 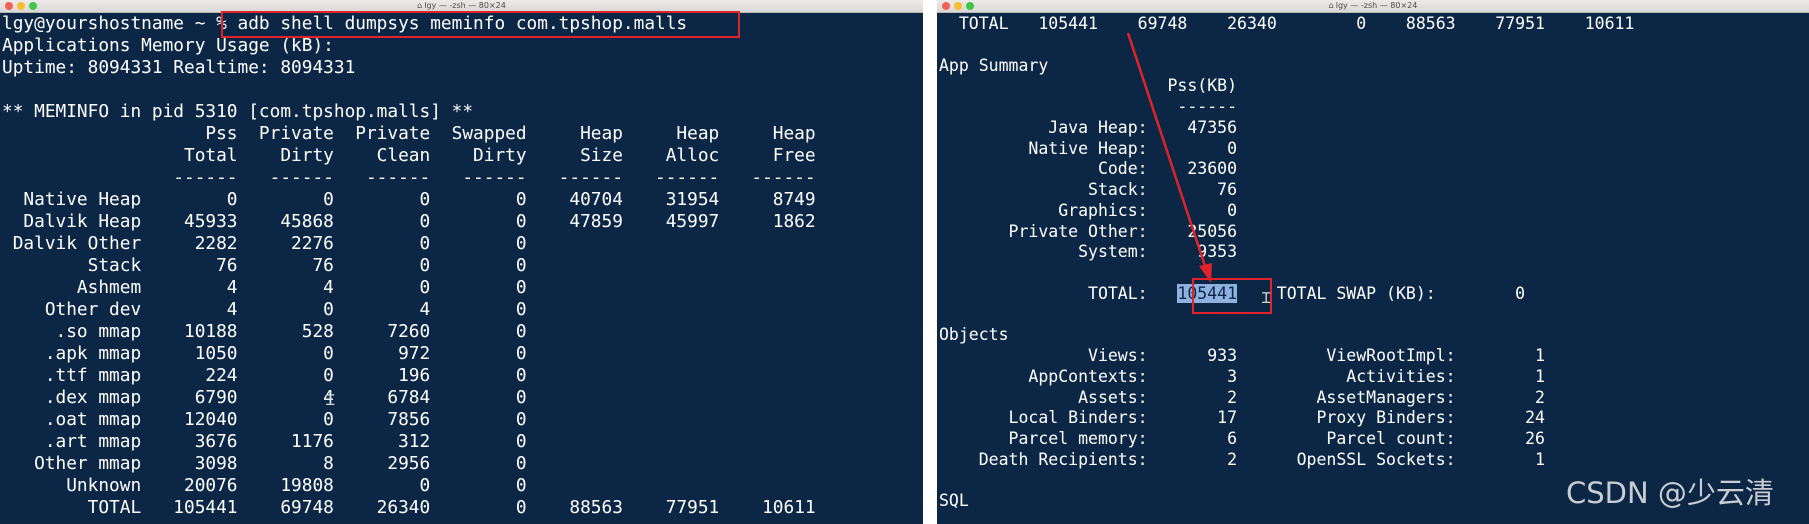 I want to click on terminal-line: Assets: 2 AssetManagers: 2, so click(x=1242, y=397).